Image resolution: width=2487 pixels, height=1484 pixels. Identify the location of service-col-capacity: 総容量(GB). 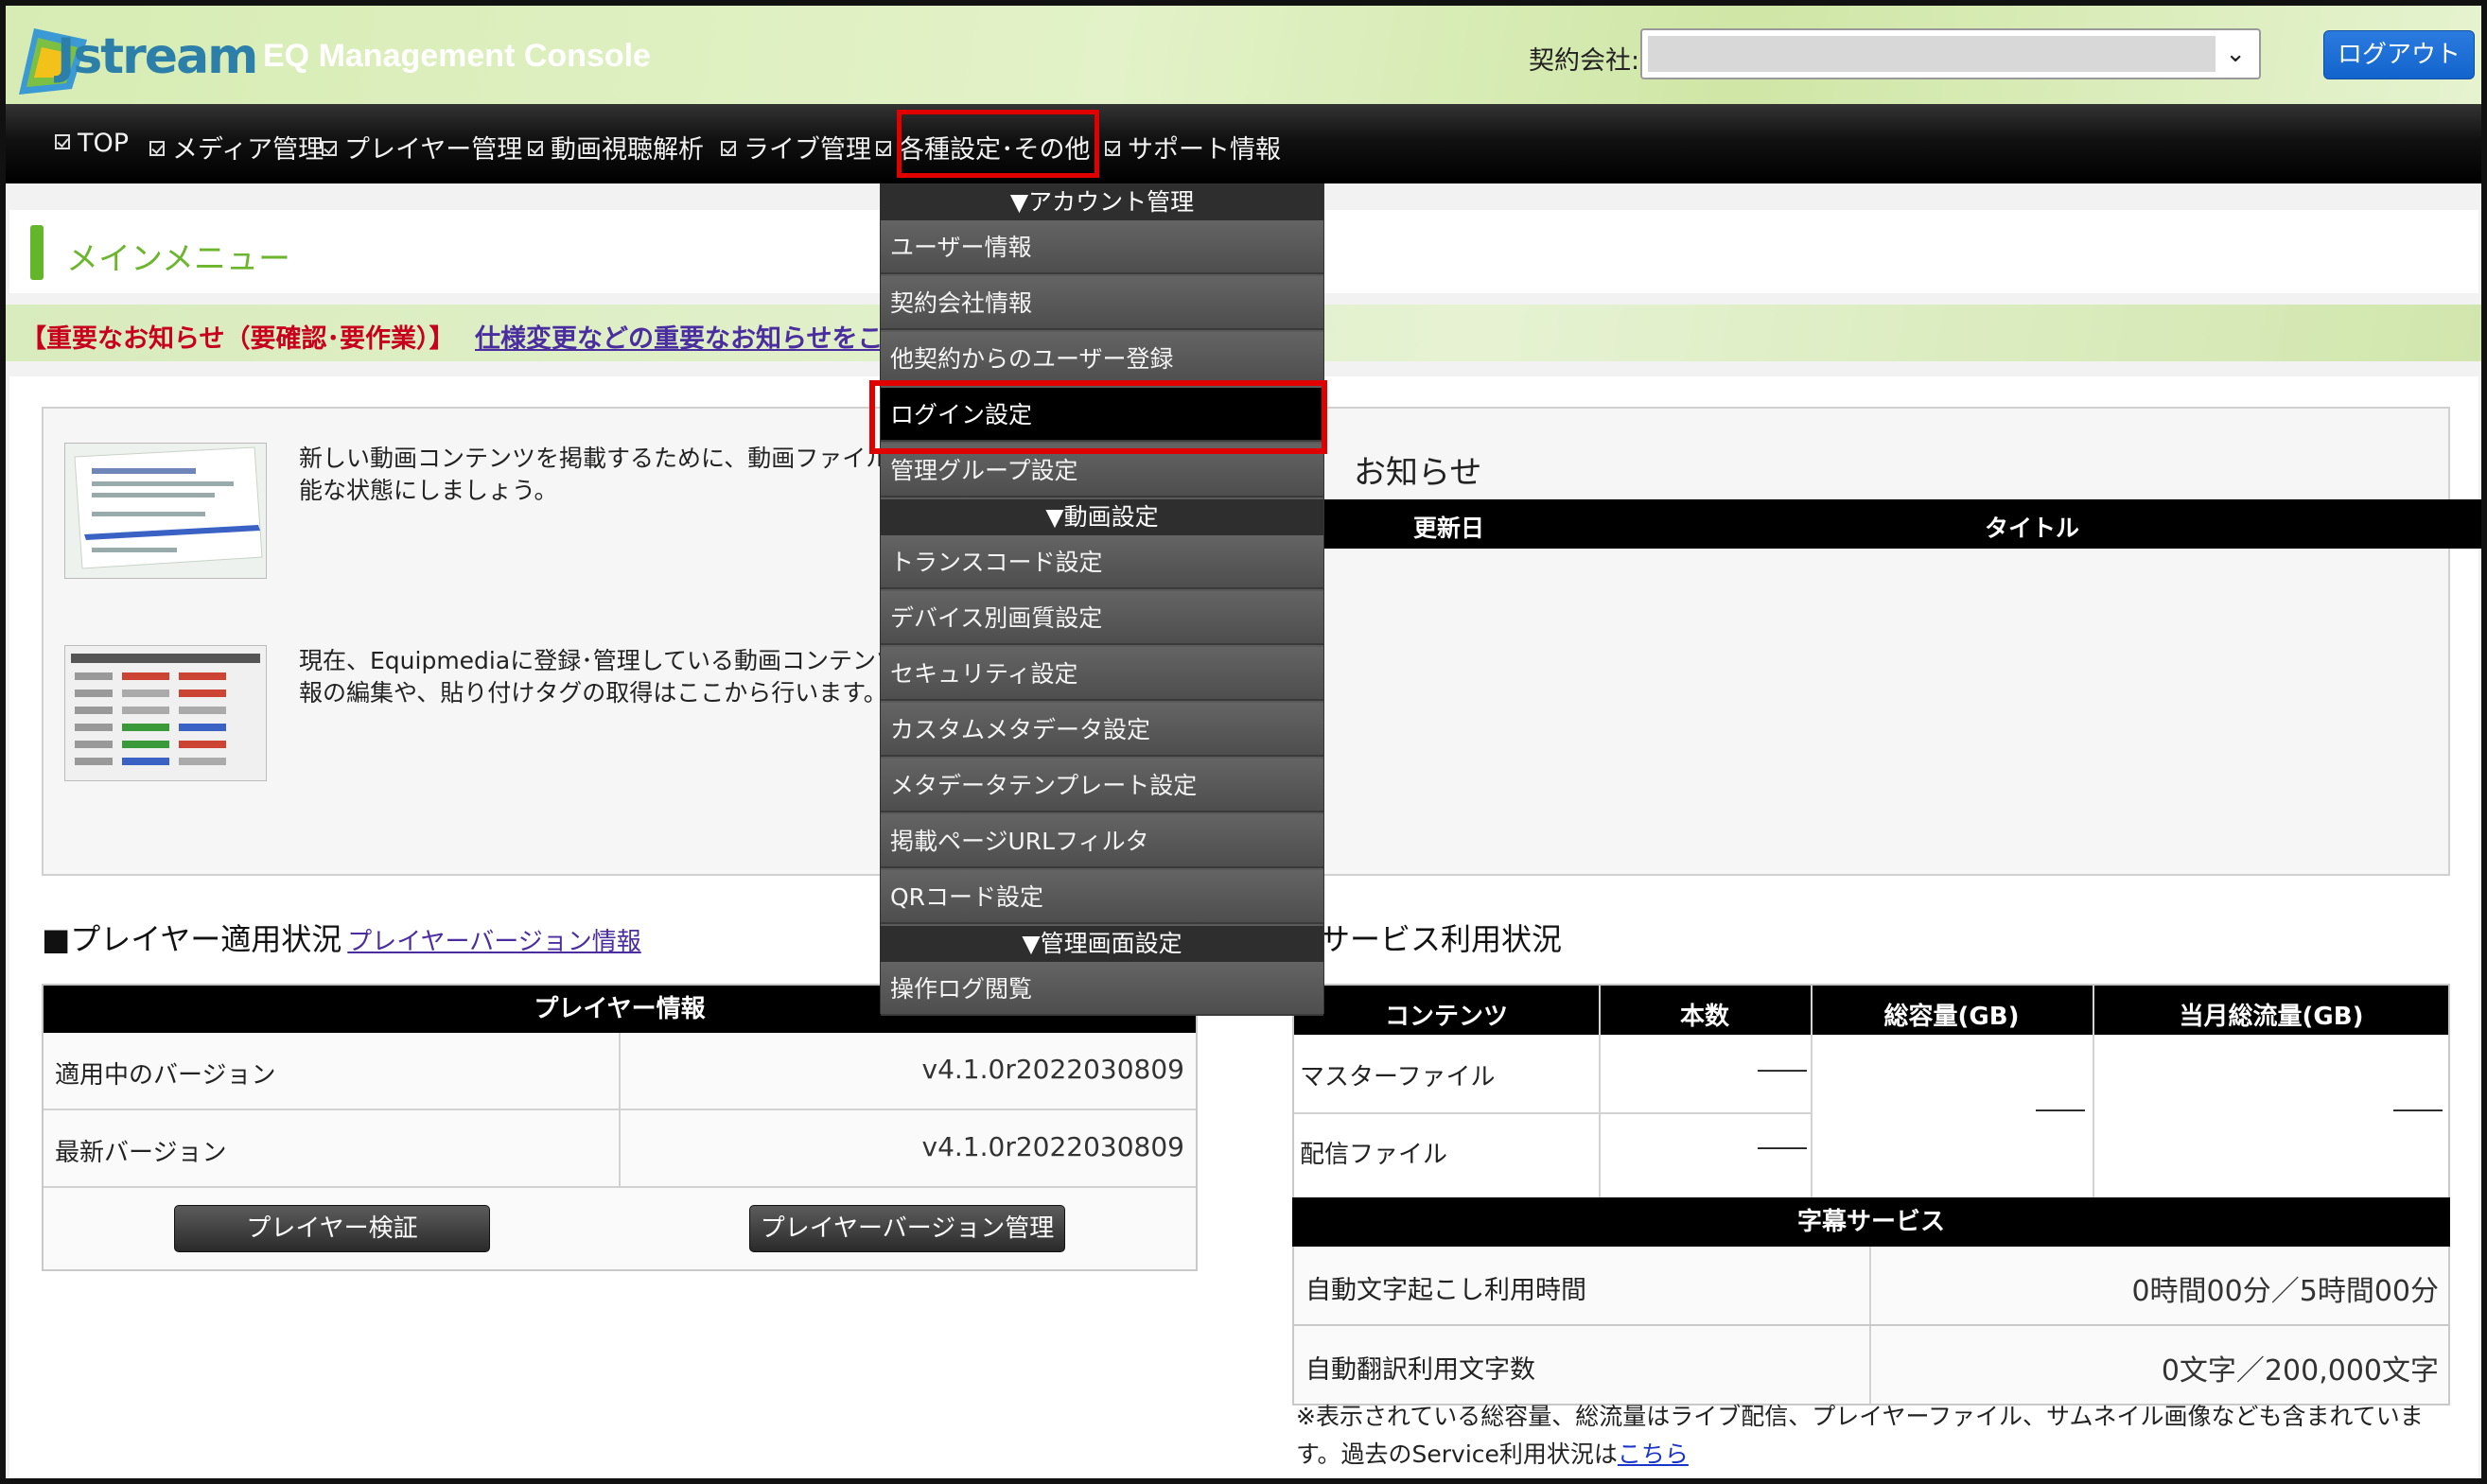
(1952, 1017).